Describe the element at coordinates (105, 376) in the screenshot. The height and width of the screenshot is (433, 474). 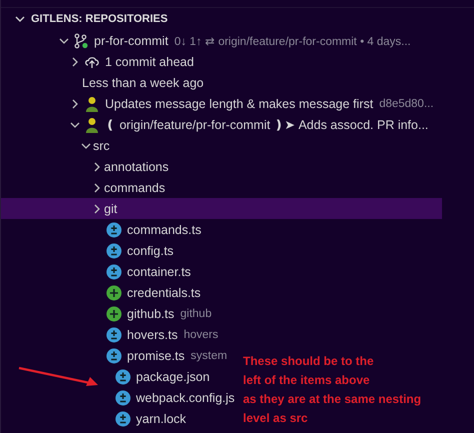
I see `tree-item: package.json` at that location.